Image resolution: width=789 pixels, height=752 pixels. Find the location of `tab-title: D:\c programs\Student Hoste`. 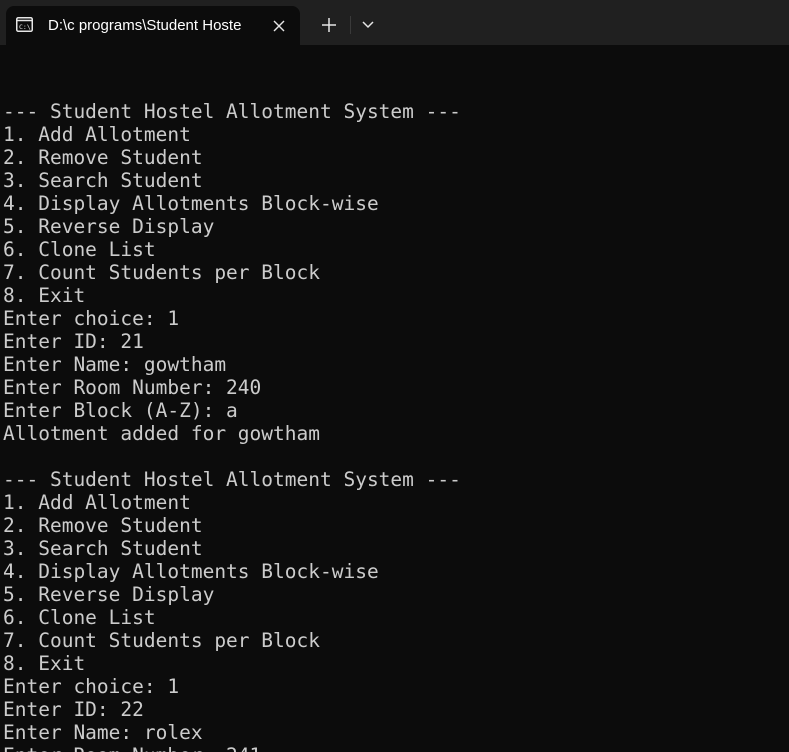

tab-title: D:\c programs\Student Hoste is located at coordinates (145, 25).